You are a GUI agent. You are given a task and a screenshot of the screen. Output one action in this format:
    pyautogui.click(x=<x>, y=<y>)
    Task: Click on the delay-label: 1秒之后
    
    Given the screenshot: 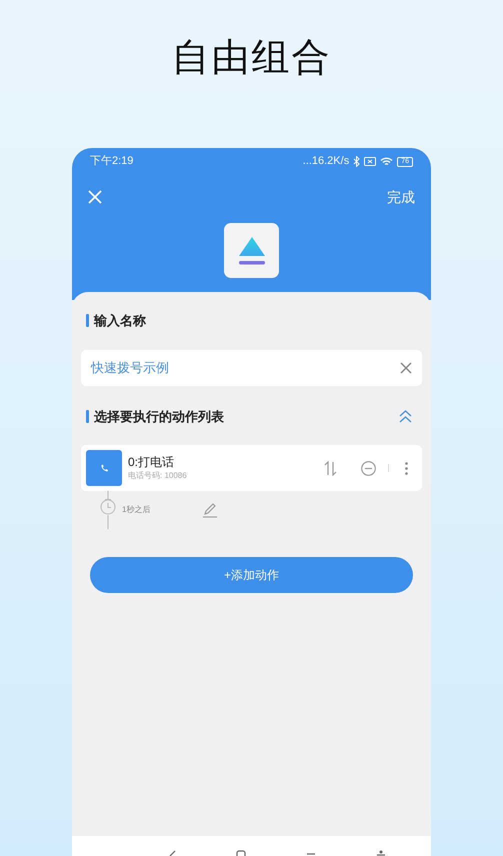 What is the action you would take?
    pyautogui.click(x=137, y=510)
    